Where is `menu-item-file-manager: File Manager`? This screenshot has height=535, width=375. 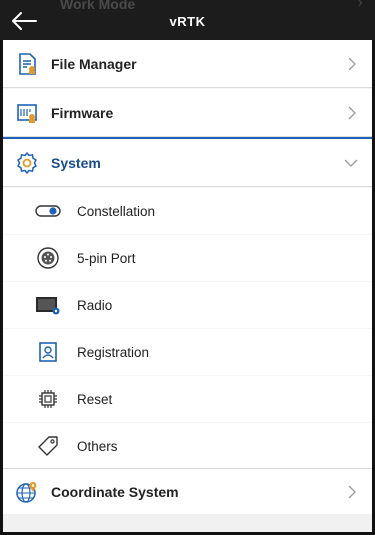
menu-item-file-manager: File Manager is located at coordinates (187, 64).